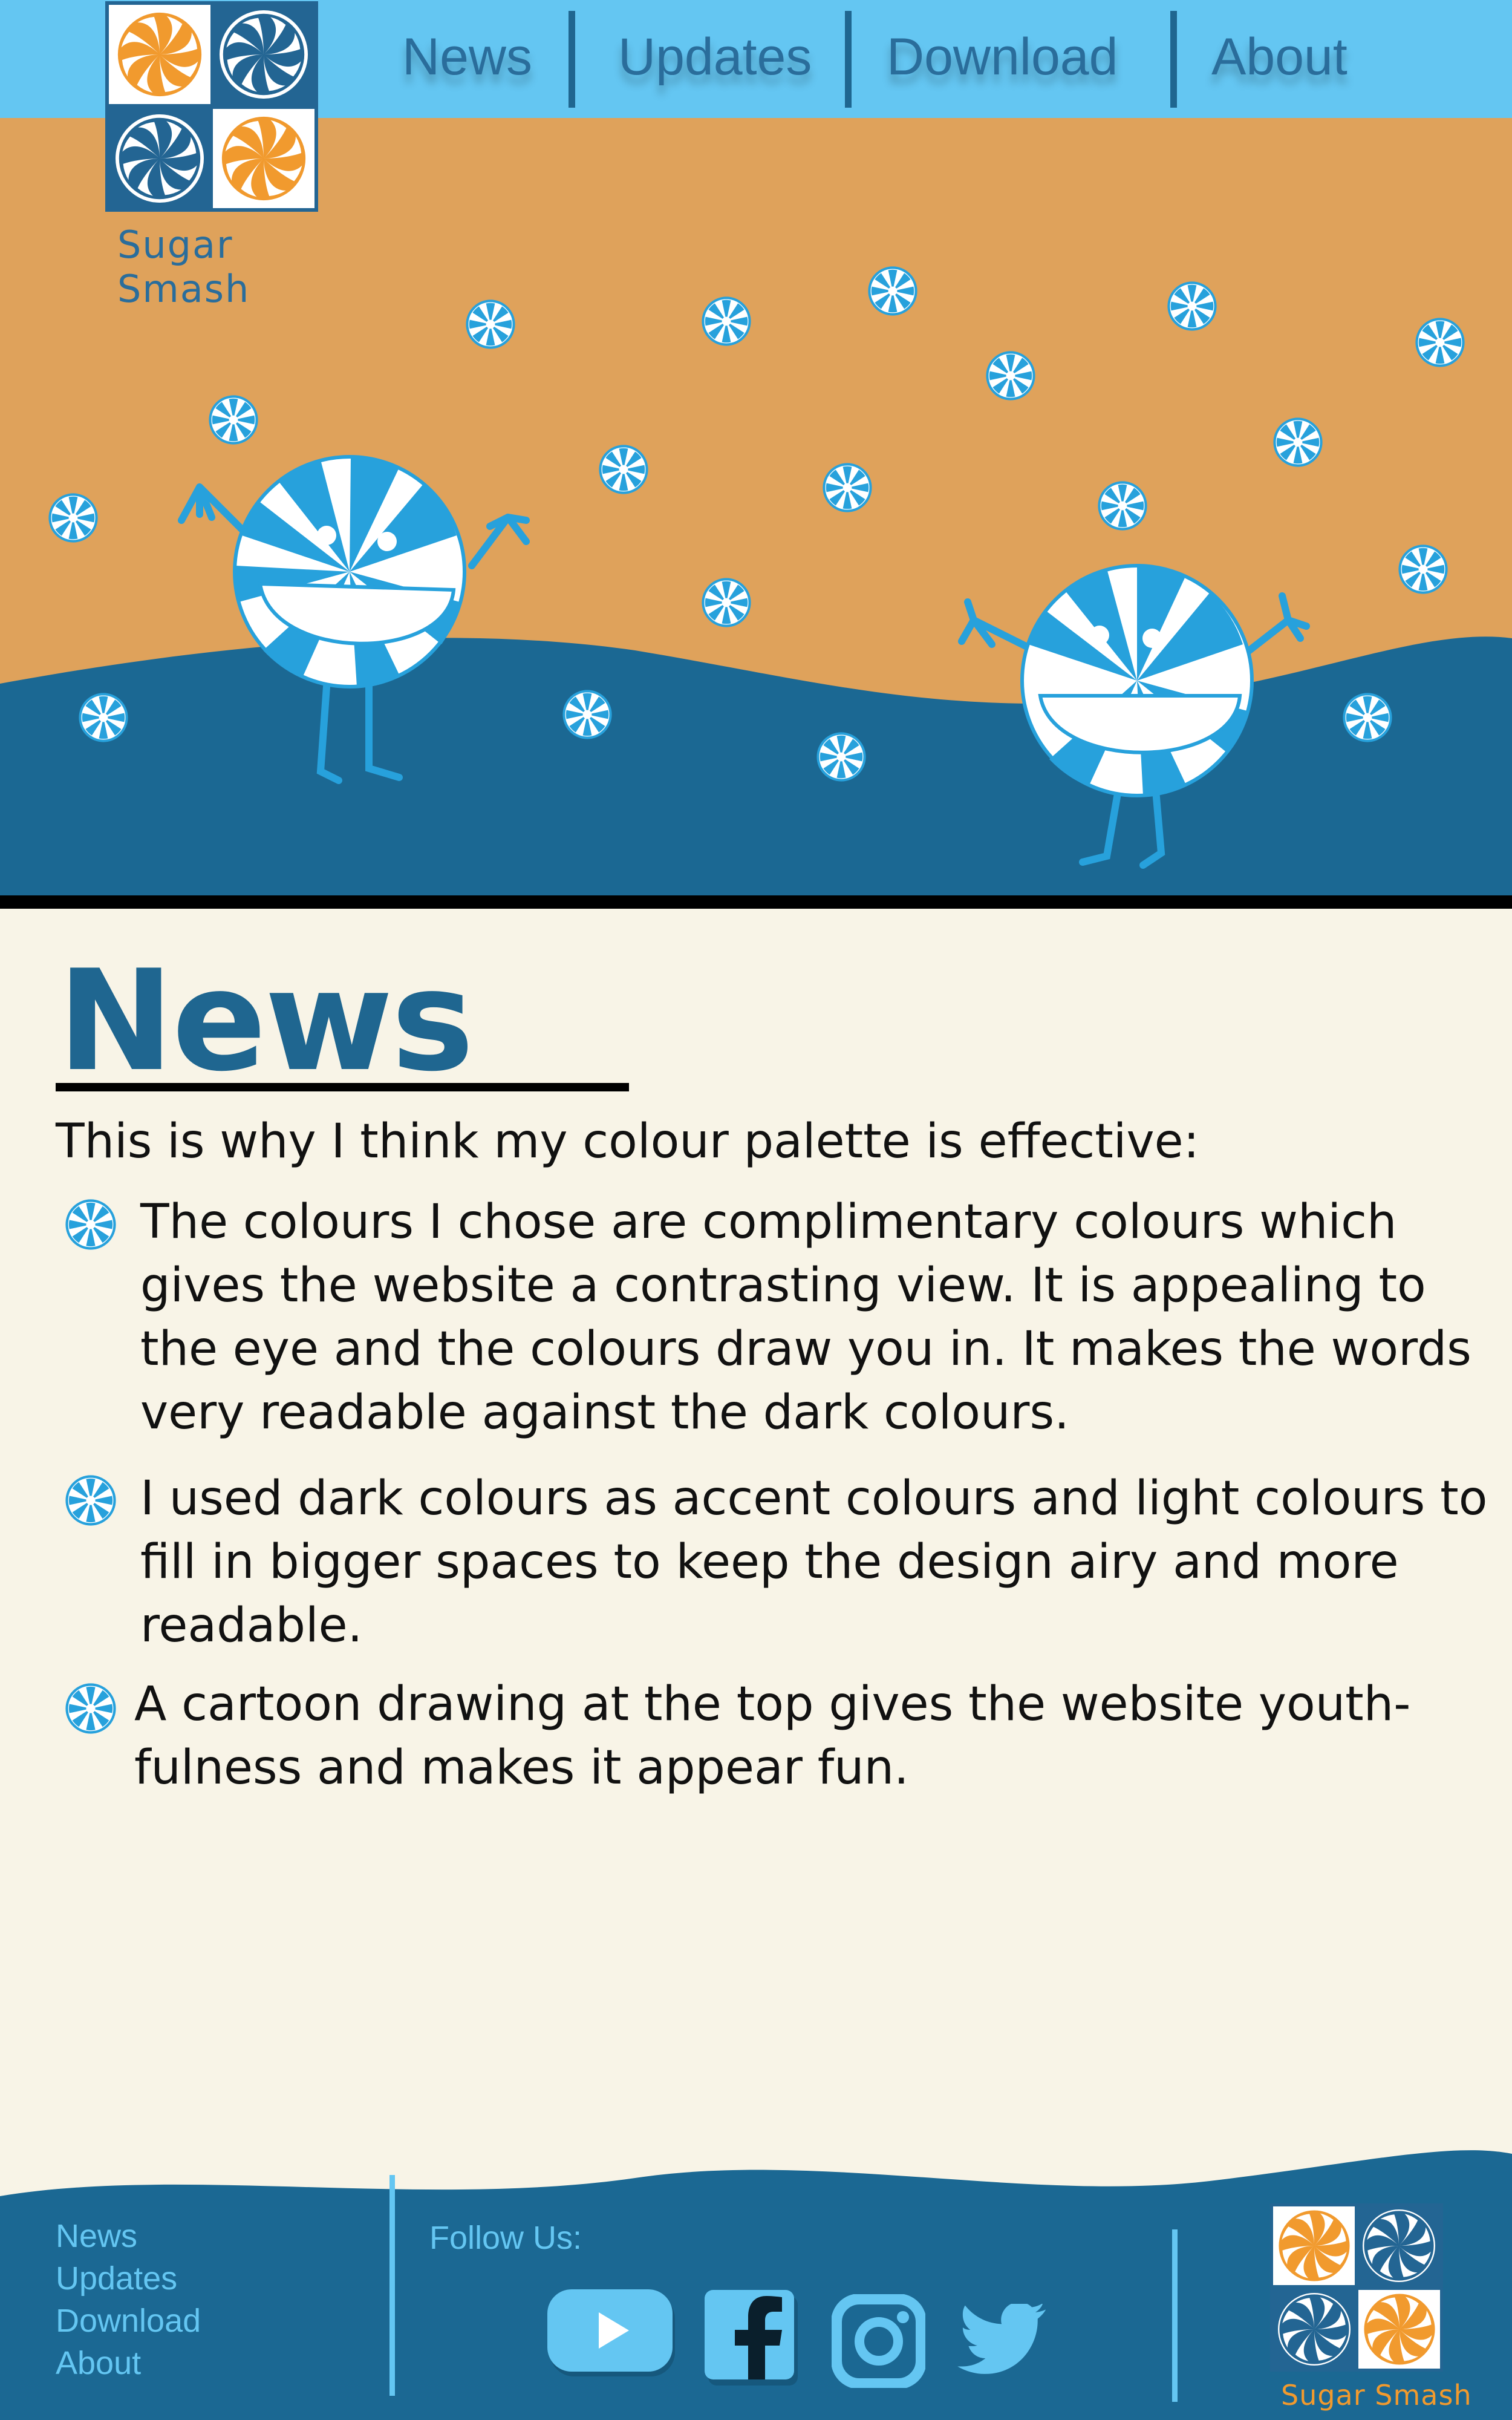 The image size is (1512, 2420). I want to click on logo-tiles, so click(211, 106).